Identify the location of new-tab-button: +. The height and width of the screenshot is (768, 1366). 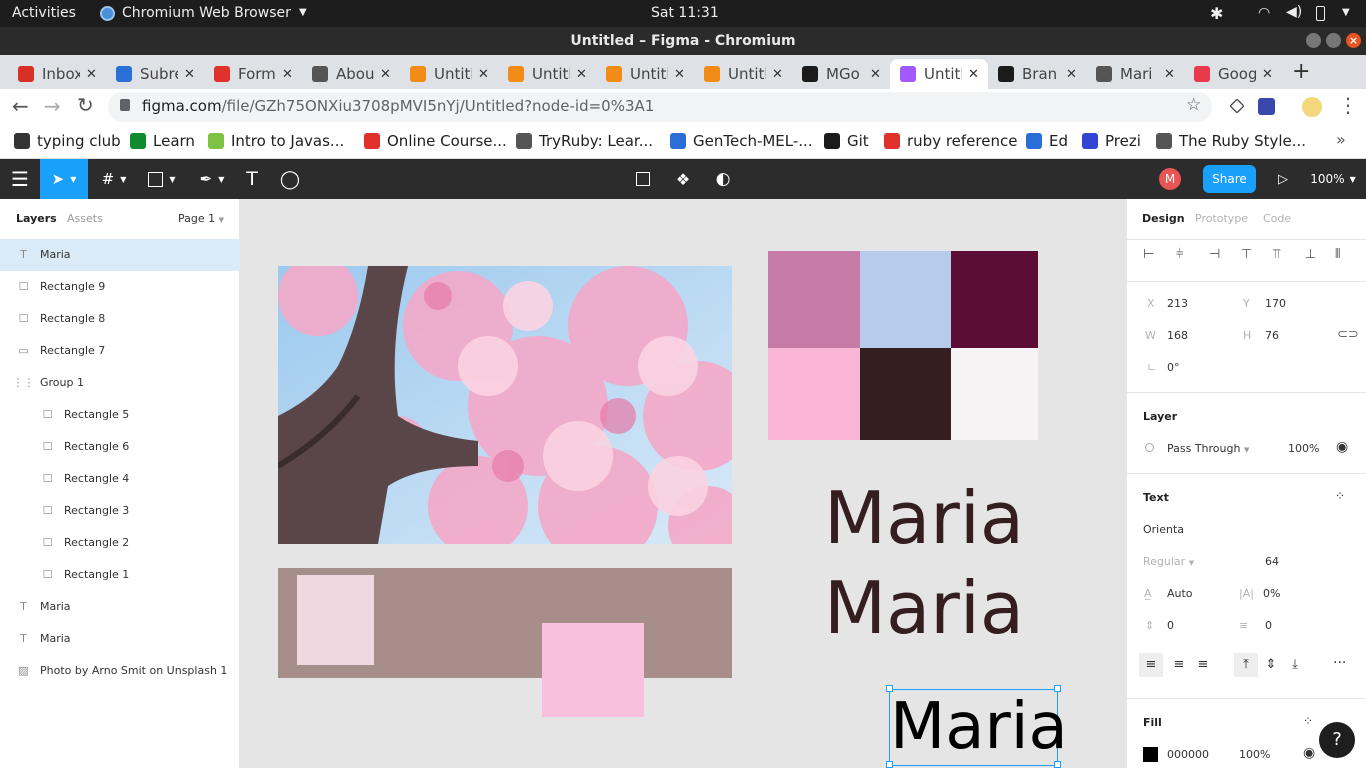
(1301, 71).